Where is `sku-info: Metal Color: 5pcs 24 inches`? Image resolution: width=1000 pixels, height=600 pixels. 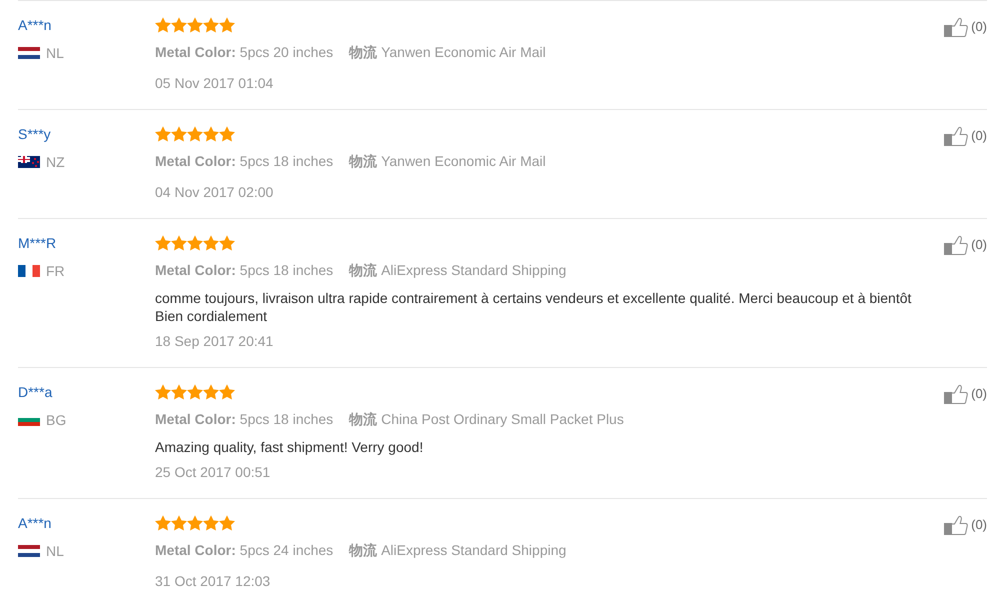 sku-info: Metal Color: 5pcs 24 inches is located at coordinates (244, 550).